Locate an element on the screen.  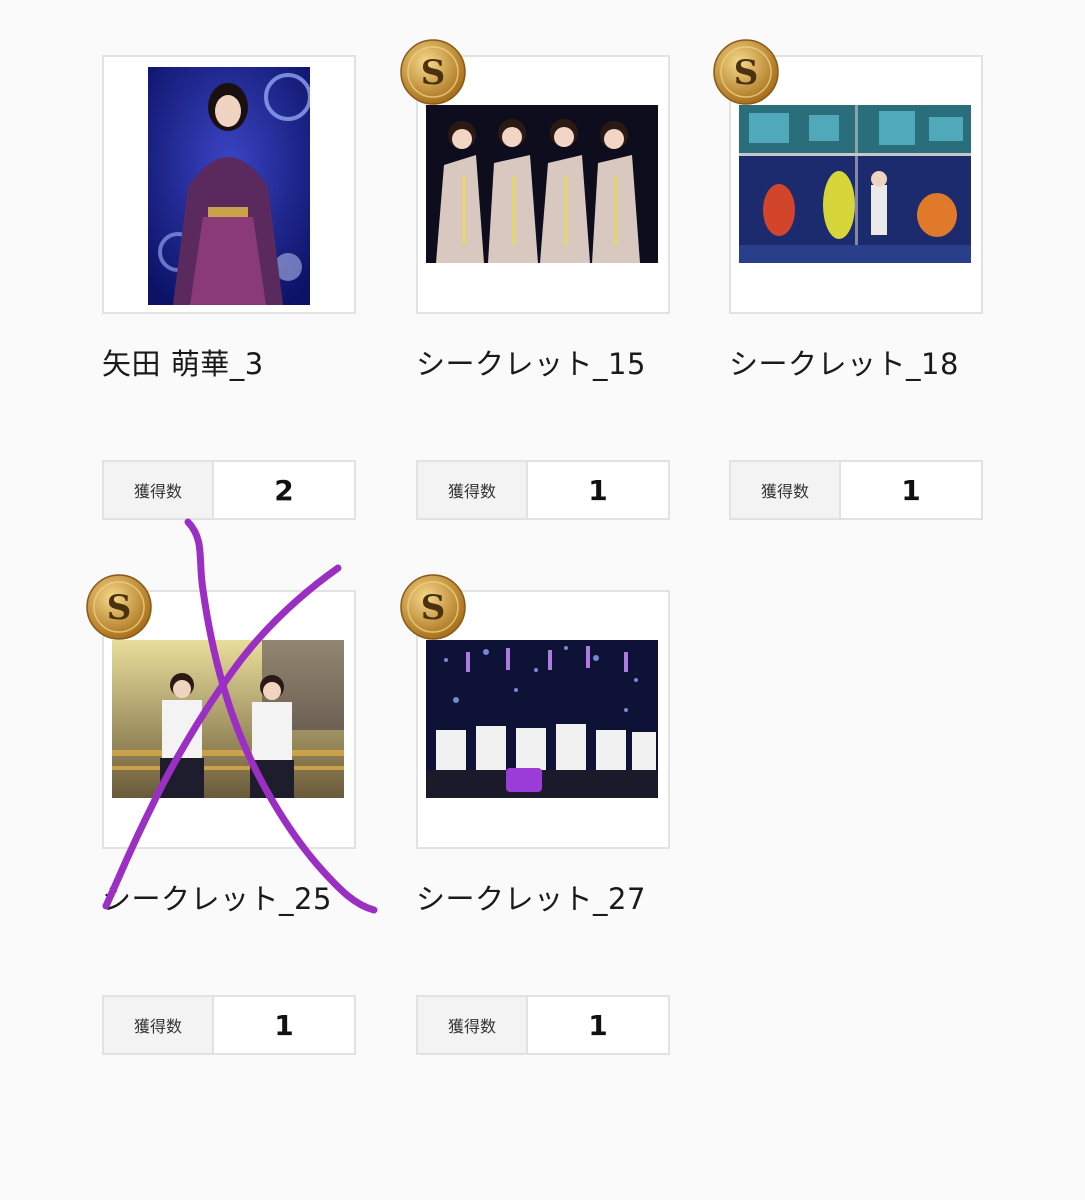
count-value: 2 is located at coordinates (284, 490).